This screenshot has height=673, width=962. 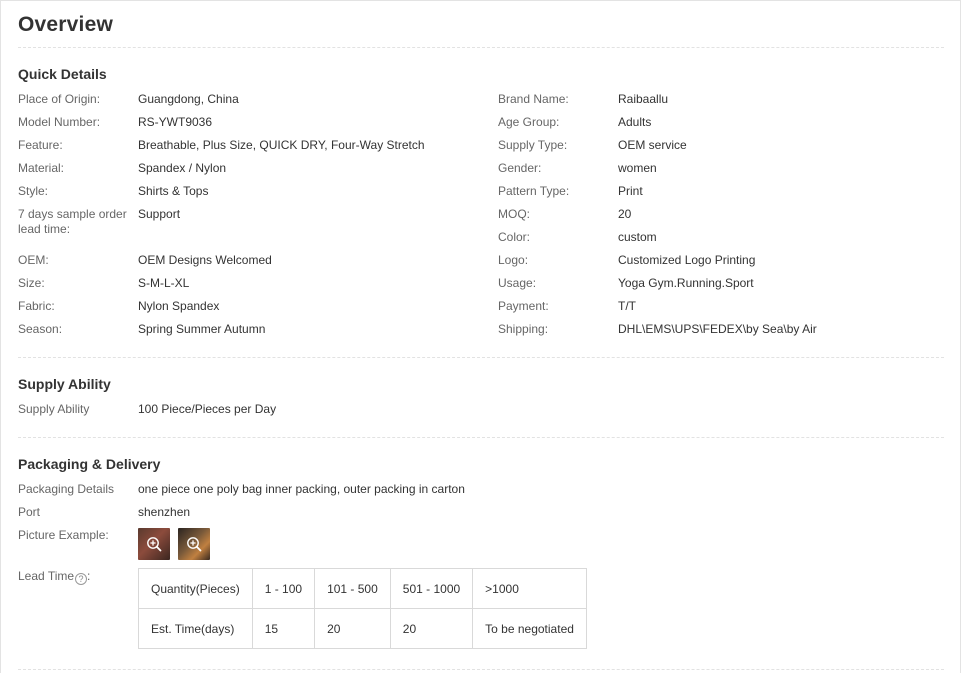 What do you see at coordinates (46, 576) in the screenshot?
I see `detail-label: Lead Time` at bounding box center [46, 576].